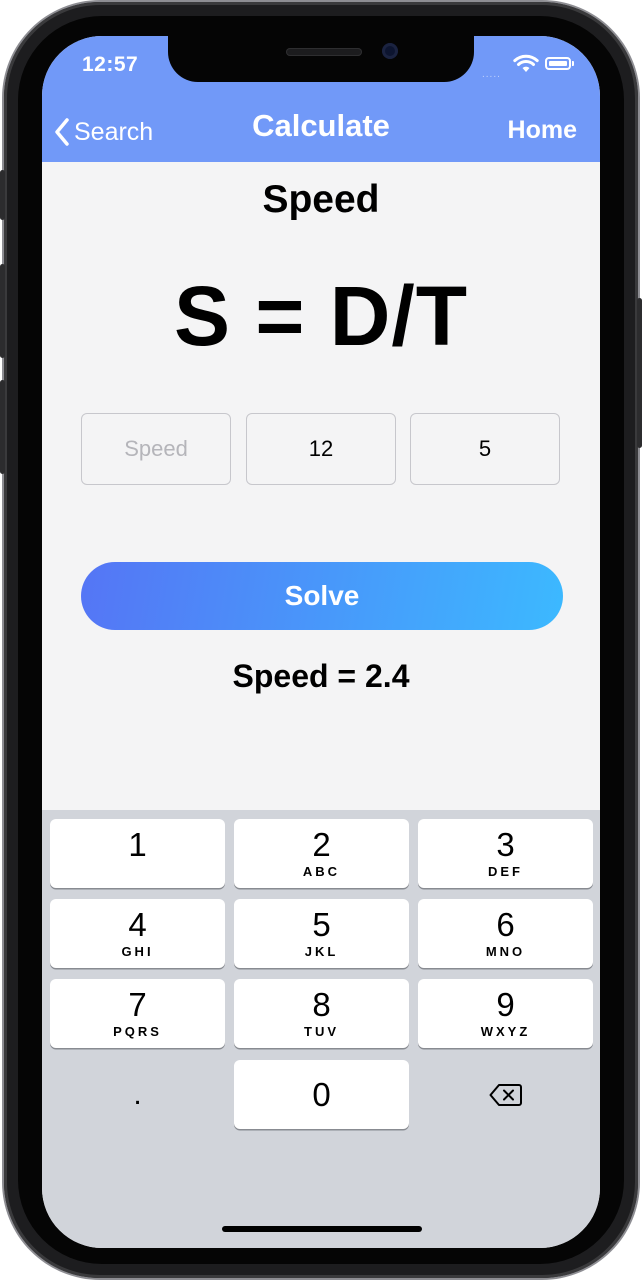 The width and height of the screenshot is (642, 1282). I want to click on time-input, so click(485, 449).